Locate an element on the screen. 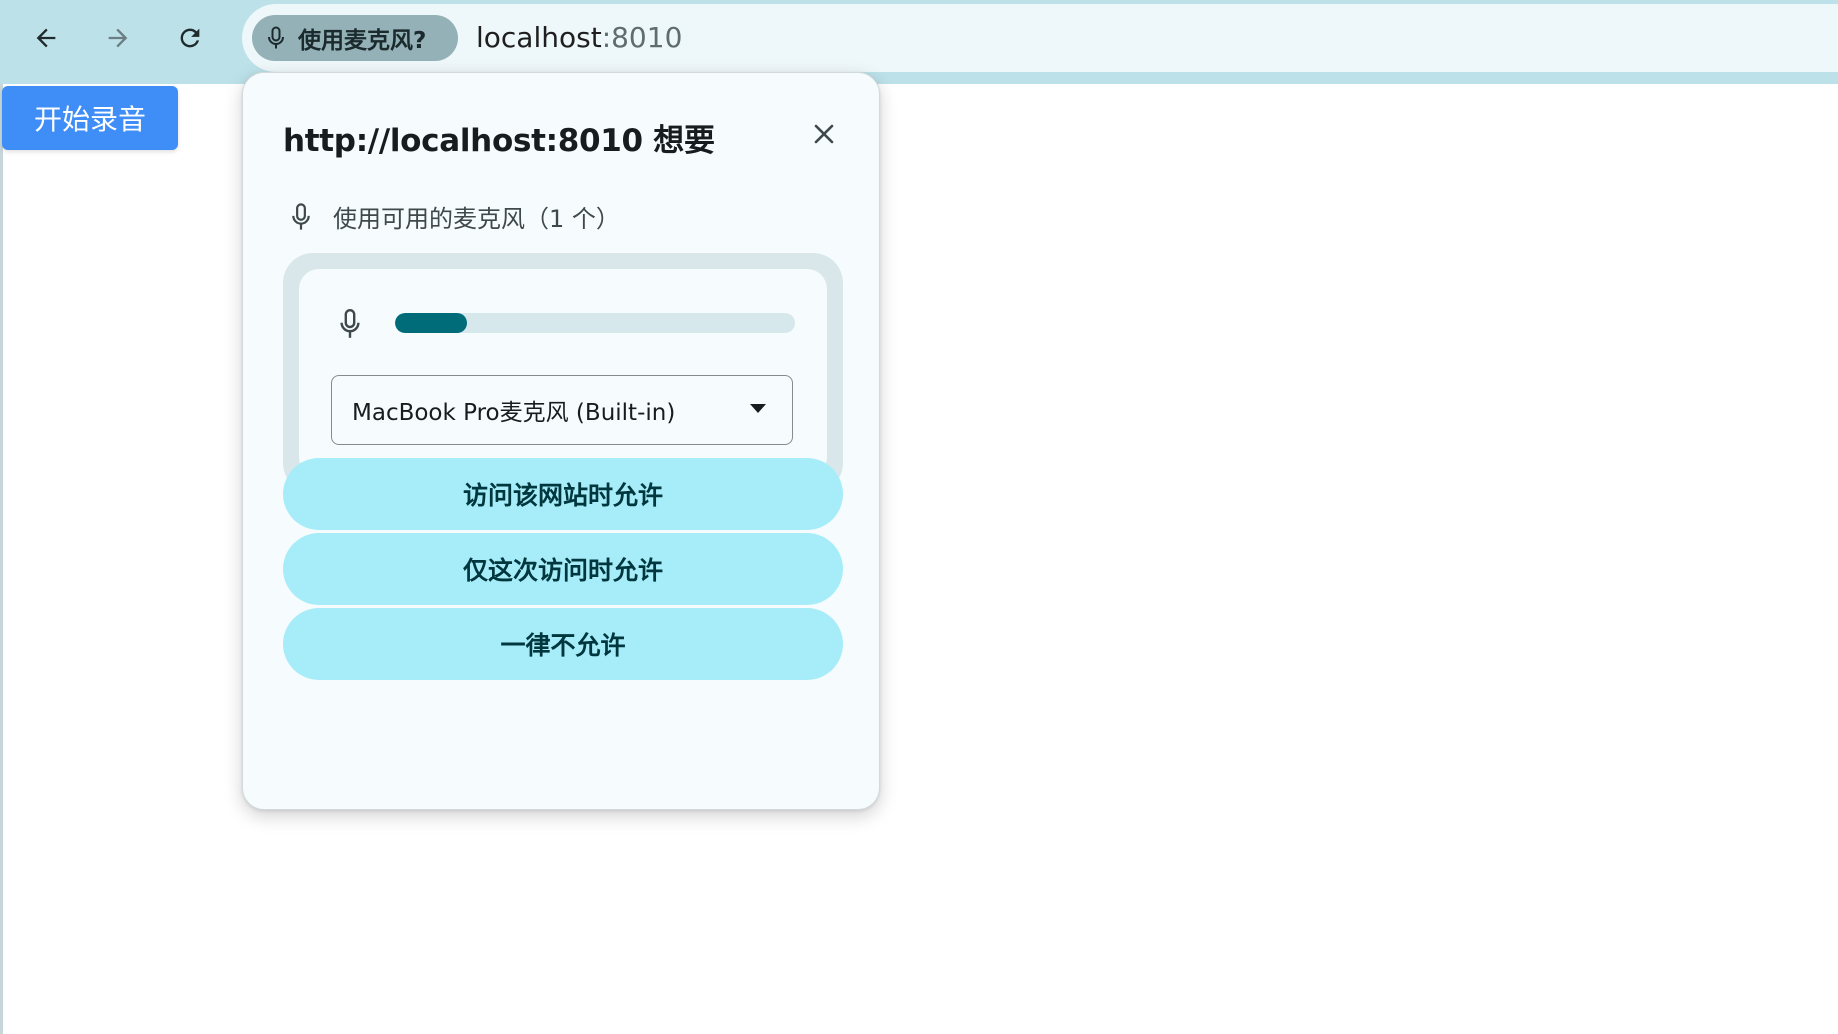 The width and height of the screenshot is (1838, 1034). dropdown-arrow-icon is located at coordinates (758, 408).